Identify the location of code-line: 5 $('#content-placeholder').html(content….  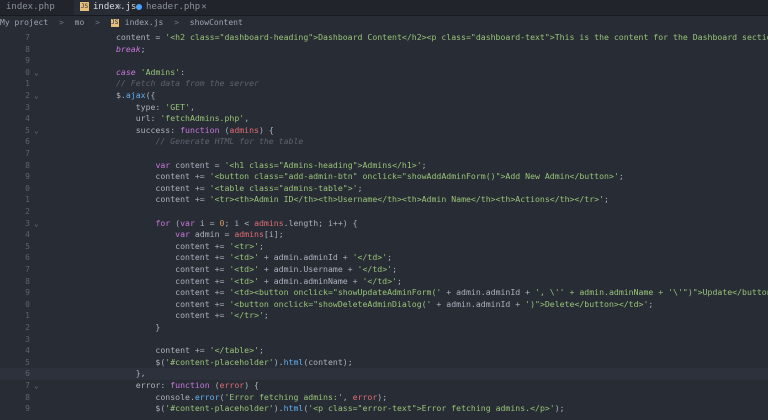
(384, 363).